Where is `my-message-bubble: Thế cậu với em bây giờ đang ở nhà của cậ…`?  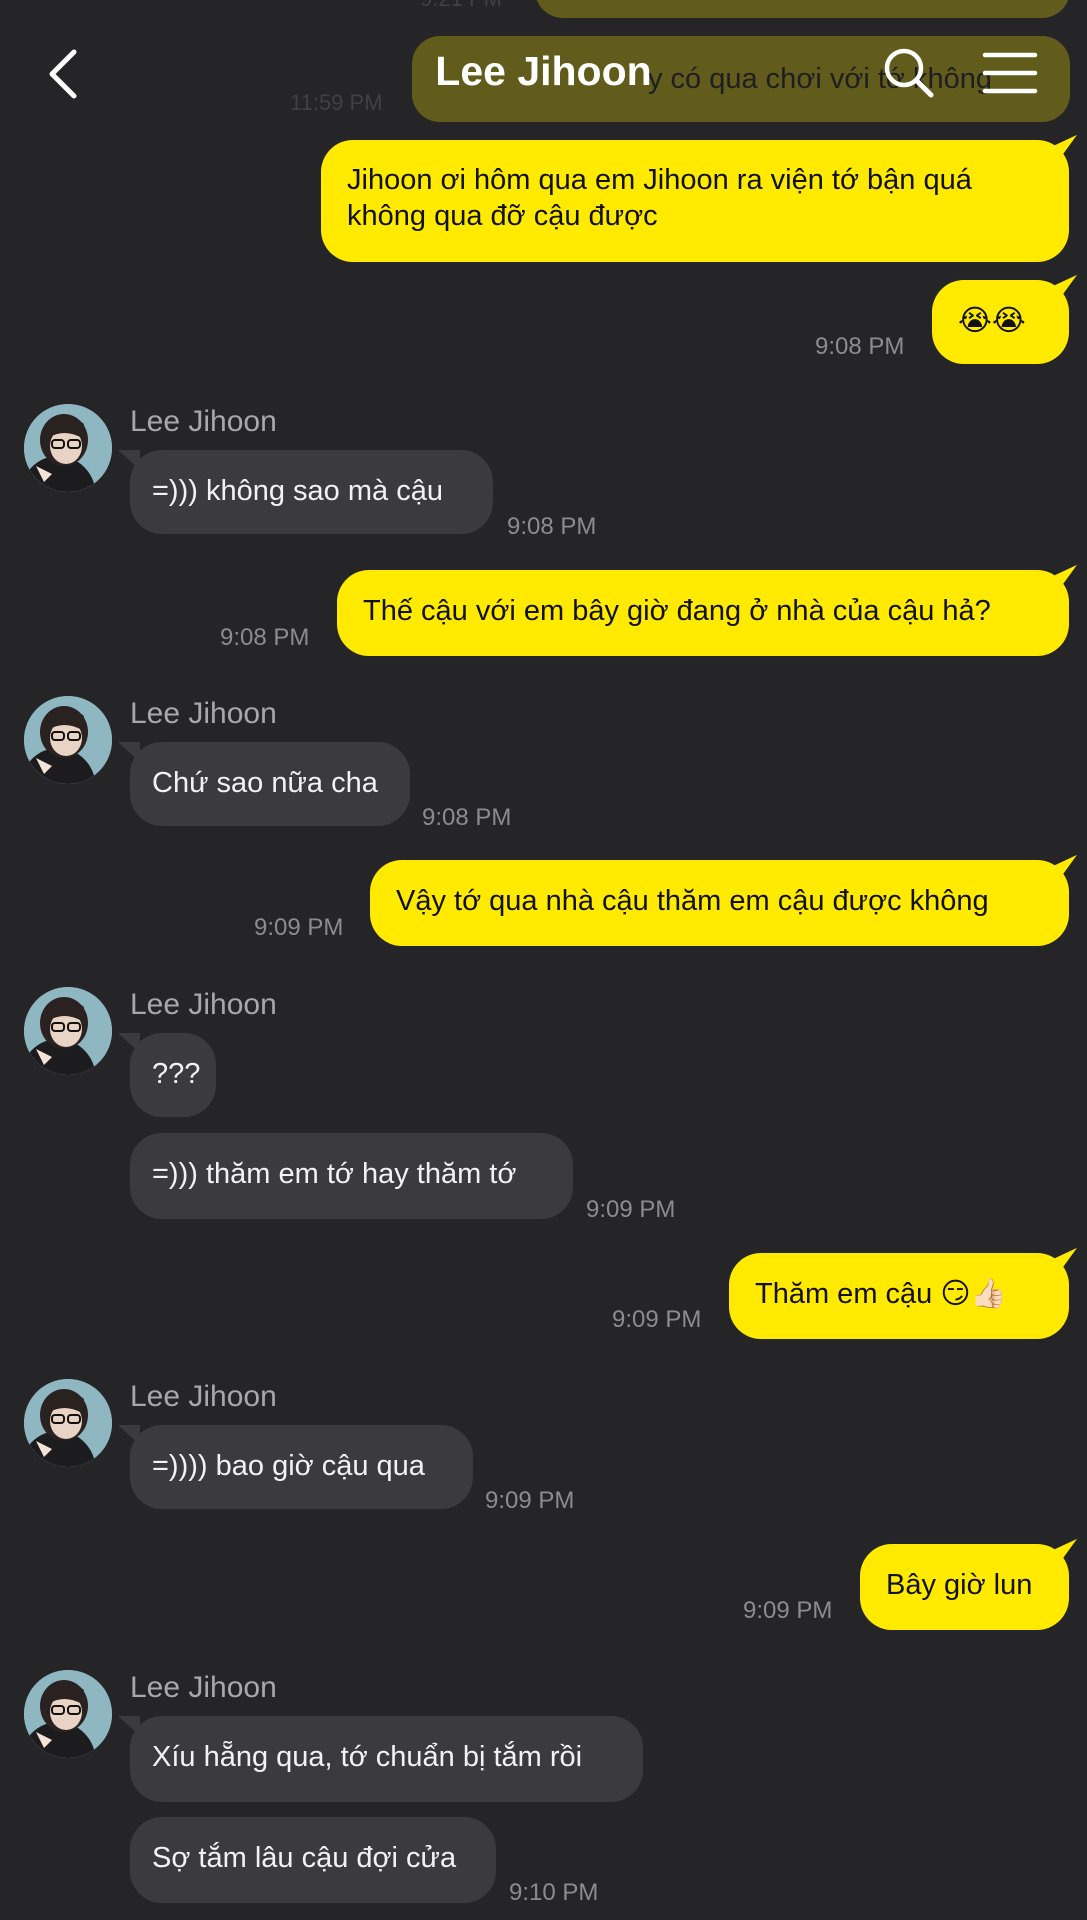
my-message-bubble: Thế cậu với em bây giờ đang ở nhà của cậ… is located at coordinates (703, 613).